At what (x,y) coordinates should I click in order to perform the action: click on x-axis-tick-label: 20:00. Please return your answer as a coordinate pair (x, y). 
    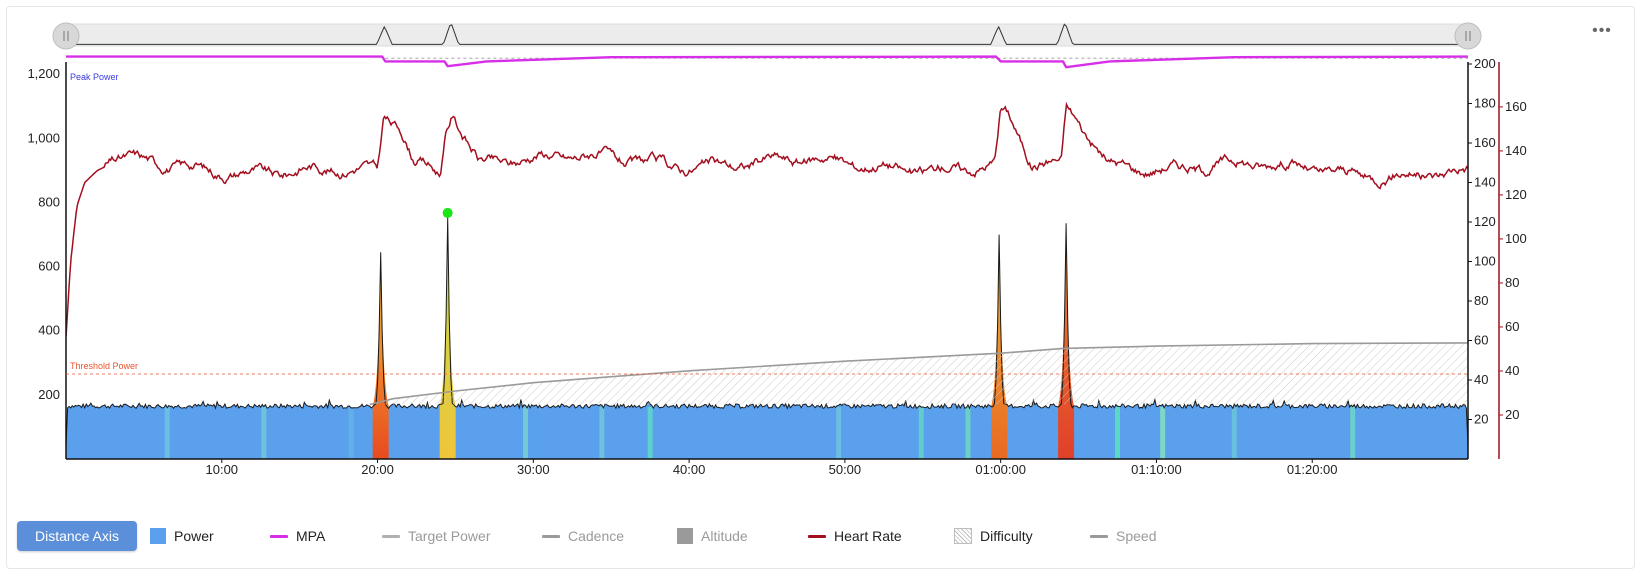
    Looking at the image, I should click on (377, 469).